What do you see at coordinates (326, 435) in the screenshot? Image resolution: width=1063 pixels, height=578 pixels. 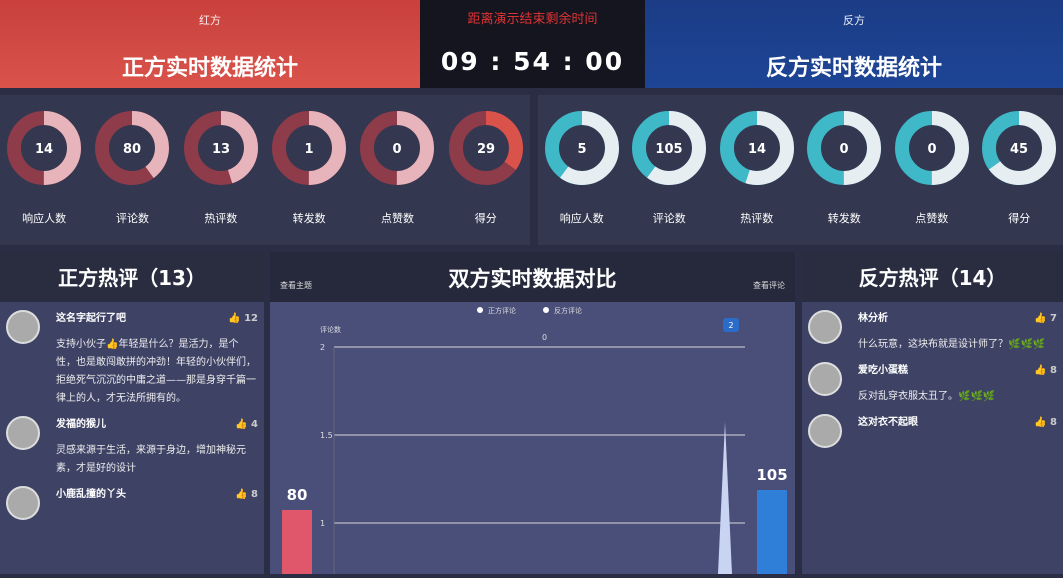 I see `y-tick: 1.5` at bounding box center [326, 435].